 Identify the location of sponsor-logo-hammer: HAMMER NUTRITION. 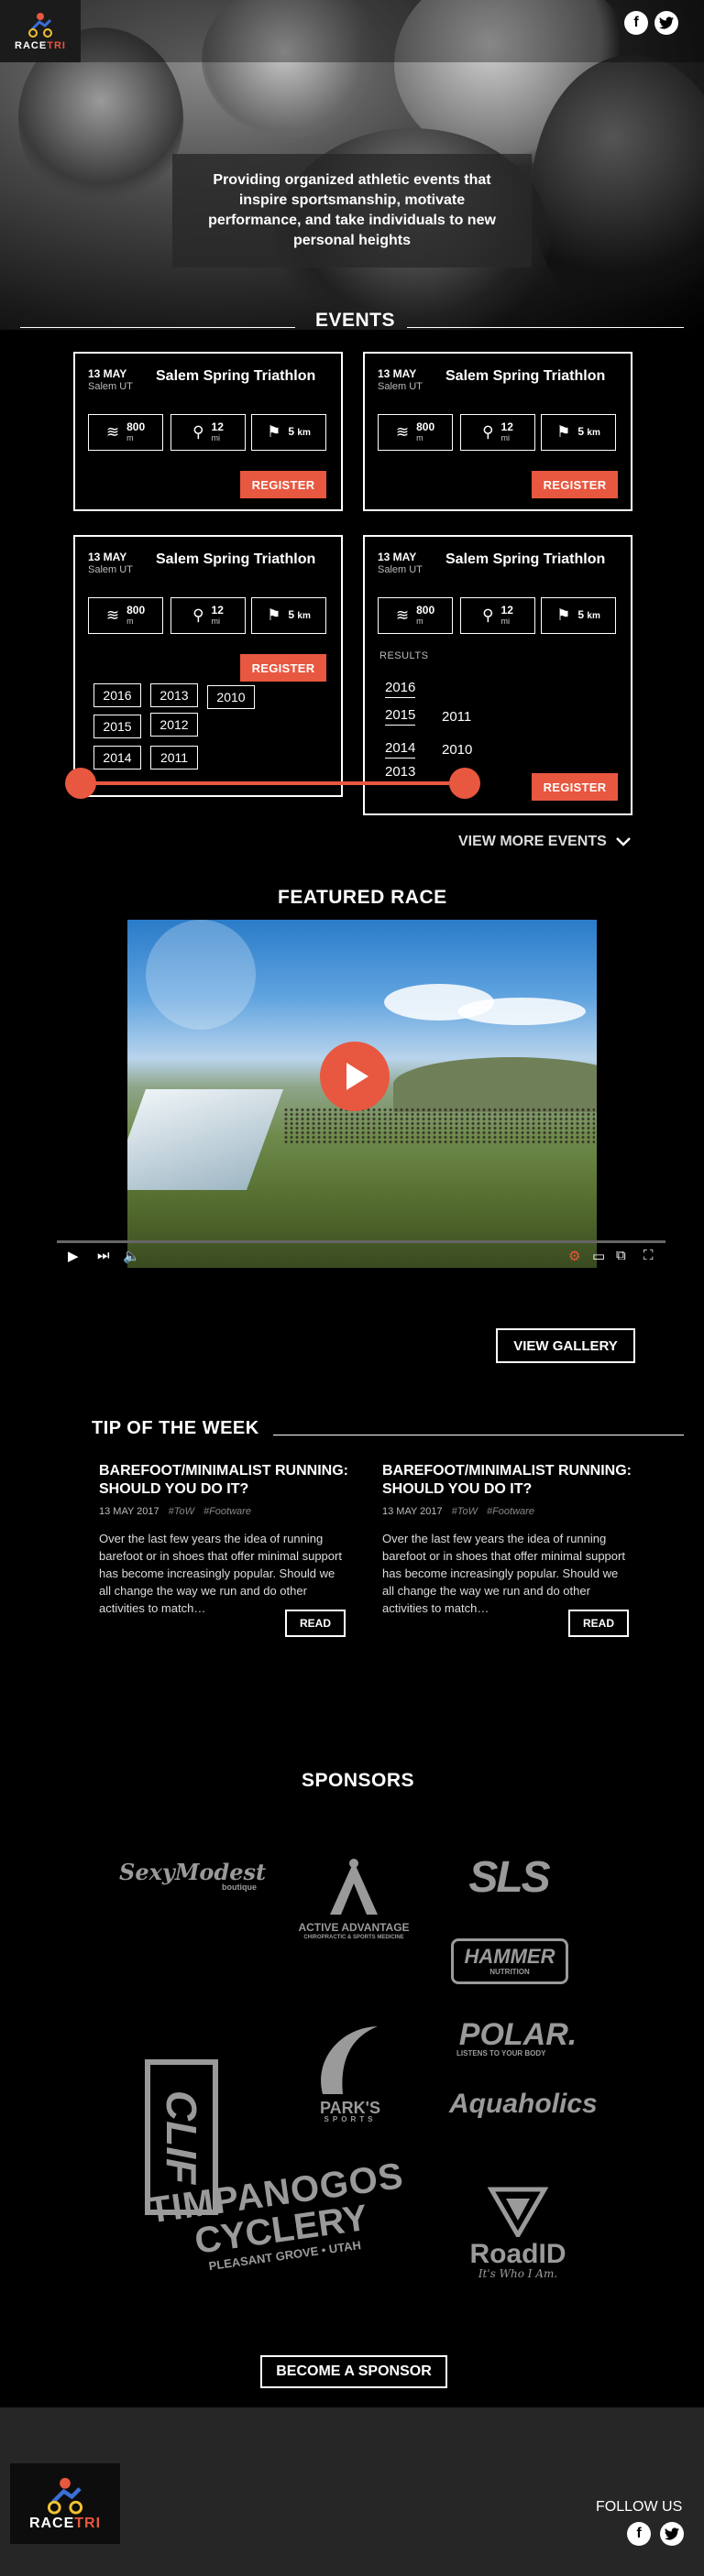
(509, 1961).